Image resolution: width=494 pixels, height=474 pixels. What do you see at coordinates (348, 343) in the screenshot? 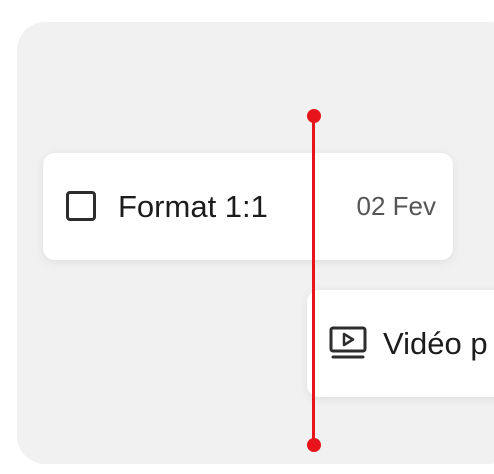
I see `video-play-icon` at bounding box center [348, 343].